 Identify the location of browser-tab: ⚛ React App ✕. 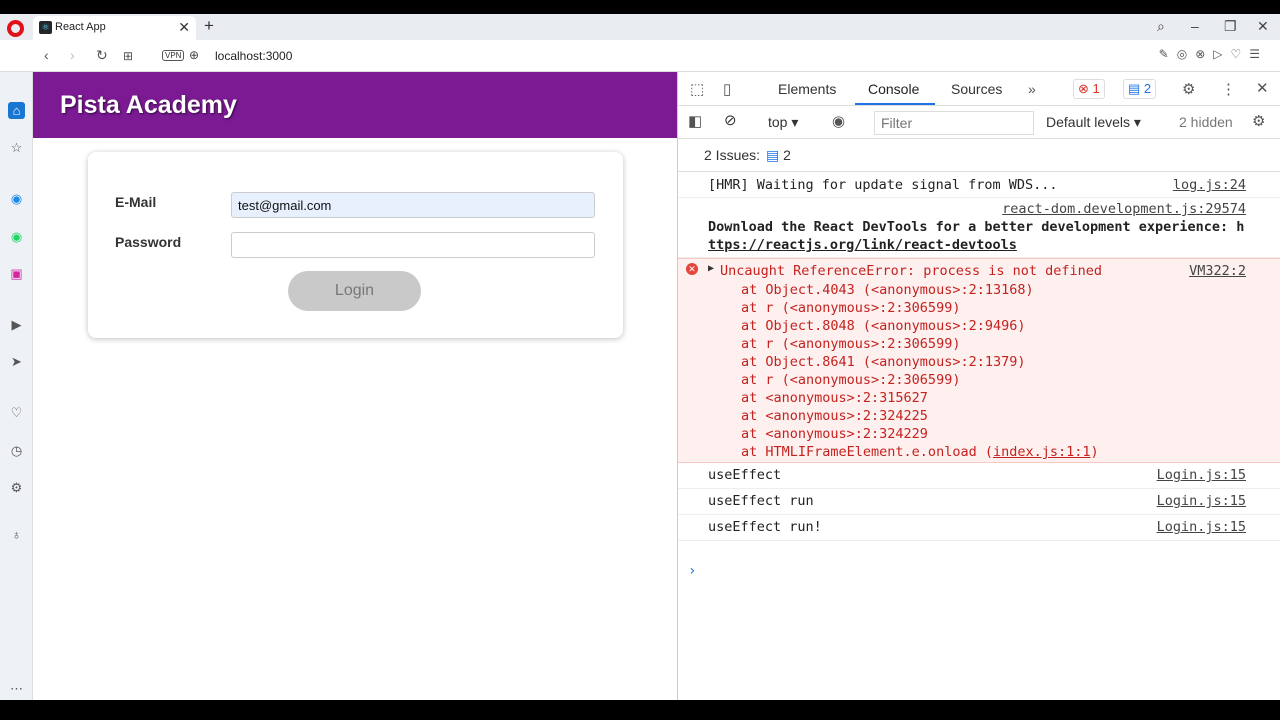
(114, 28).